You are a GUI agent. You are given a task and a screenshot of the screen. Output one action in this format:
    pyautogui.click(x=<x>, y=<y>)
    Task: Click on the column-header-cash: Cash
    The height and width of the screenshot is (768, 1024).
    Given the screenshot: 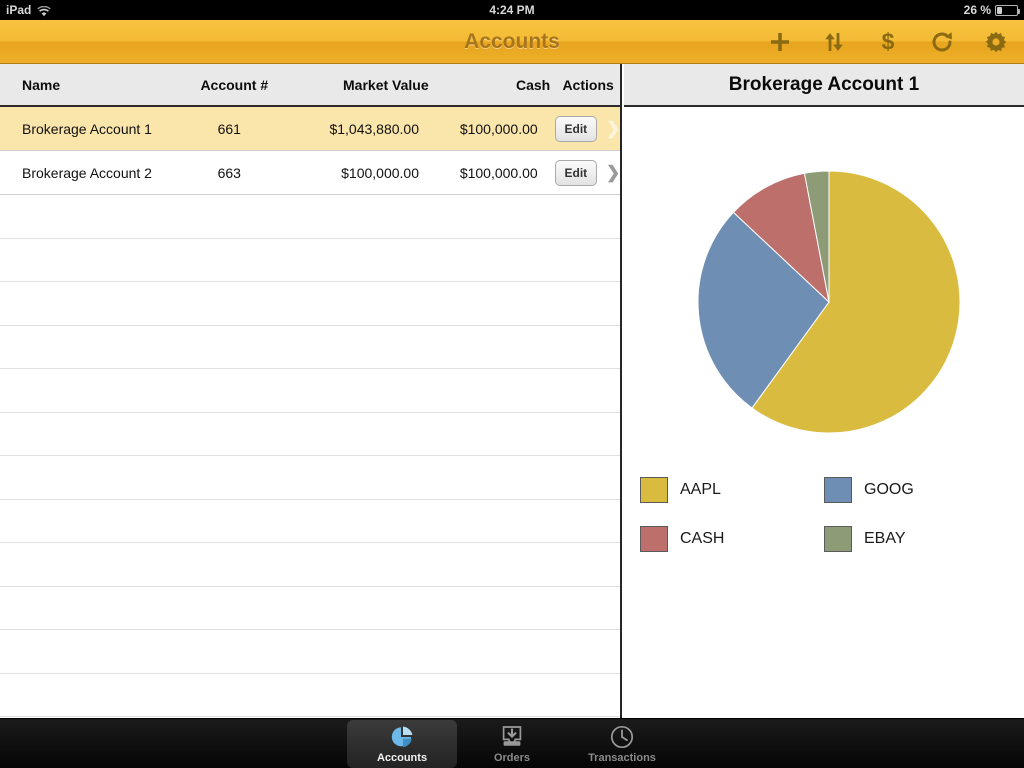 What is the action you would take?
    pyautogui.click(x=533, y=84)
    